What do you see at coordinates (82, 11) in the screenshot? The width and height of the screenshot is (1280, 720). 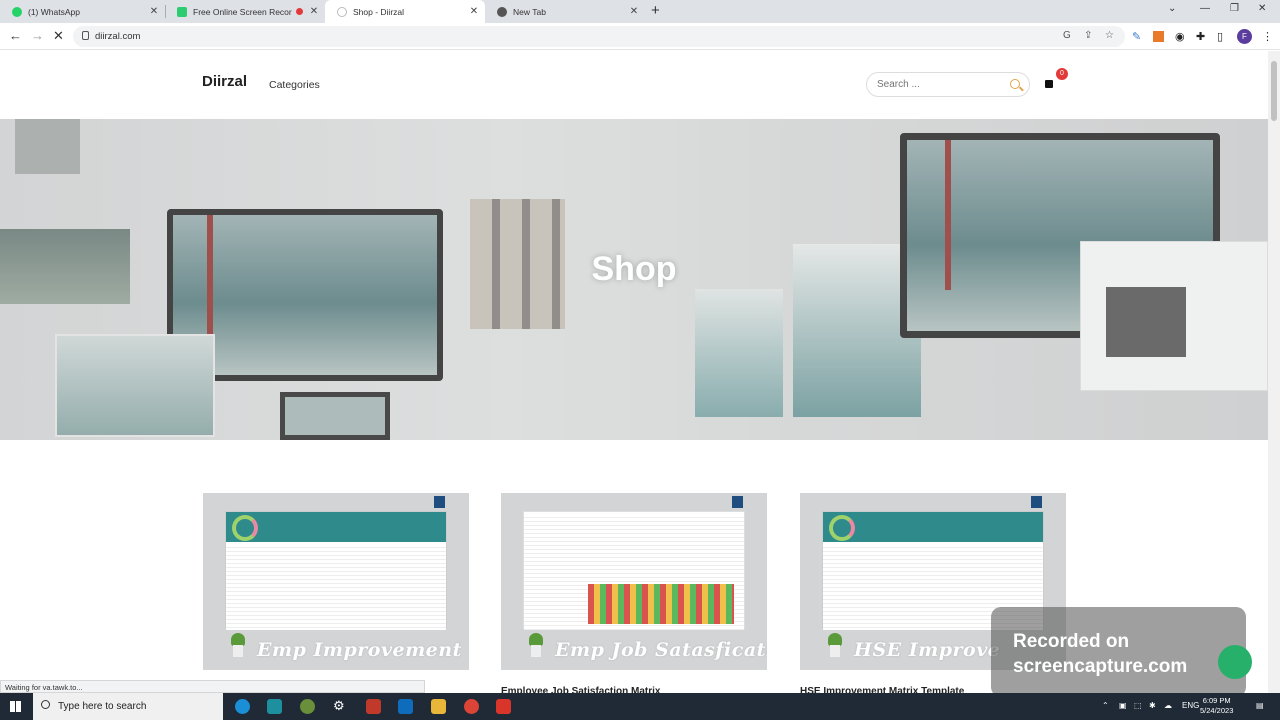 I see `tab-whatsapp: (1) WhatsApp ✕` at bounding box center [82, 11].